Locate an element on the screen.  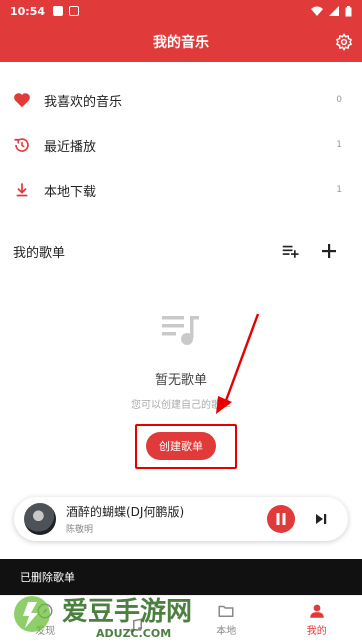
list-item-downloads: 本地下载 1 is located at coordinates (181, 190).